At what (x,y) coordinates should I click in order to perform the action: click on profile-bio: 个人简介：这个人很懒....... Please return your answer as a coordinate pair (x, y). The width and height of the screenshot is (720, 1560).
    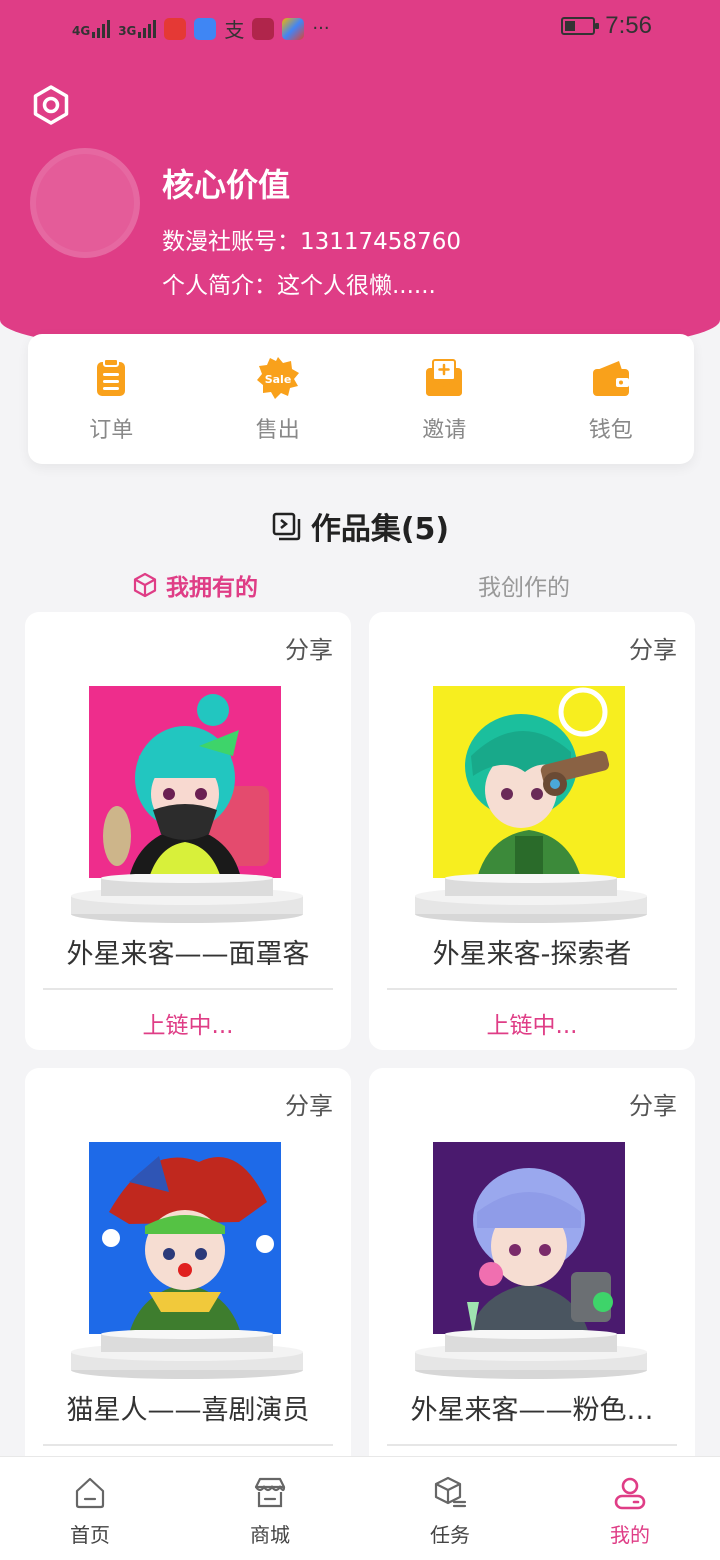
    Looking at the image, I should click on (299, 286).